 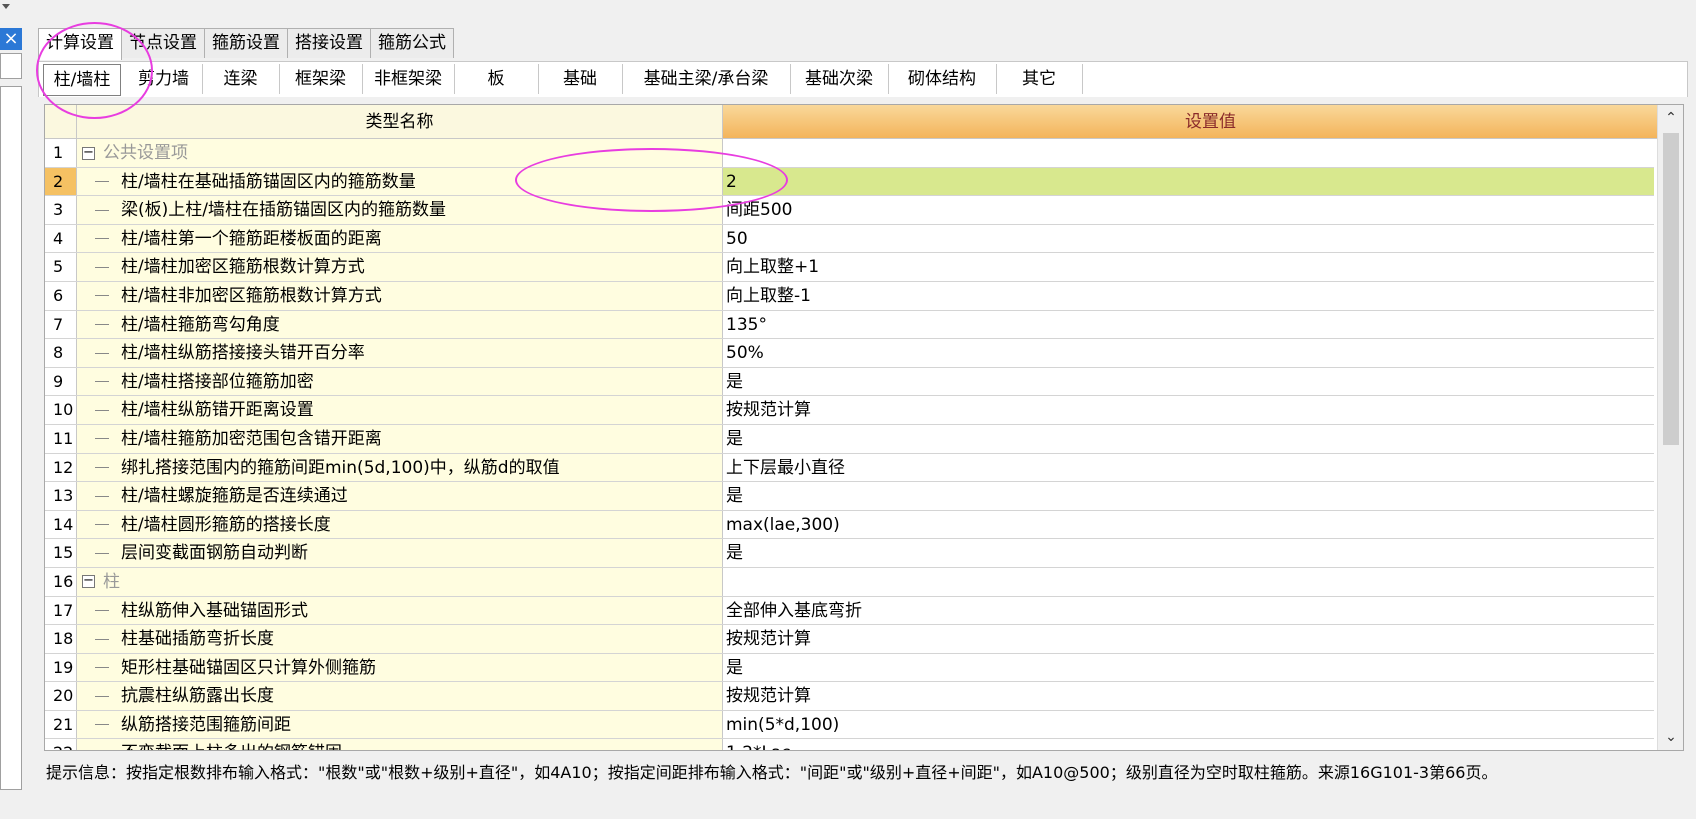 I want to click on table-row: 4 柱/墙柱第一个箍筋距楼板面的距离 50, so click(x=849, y=239).